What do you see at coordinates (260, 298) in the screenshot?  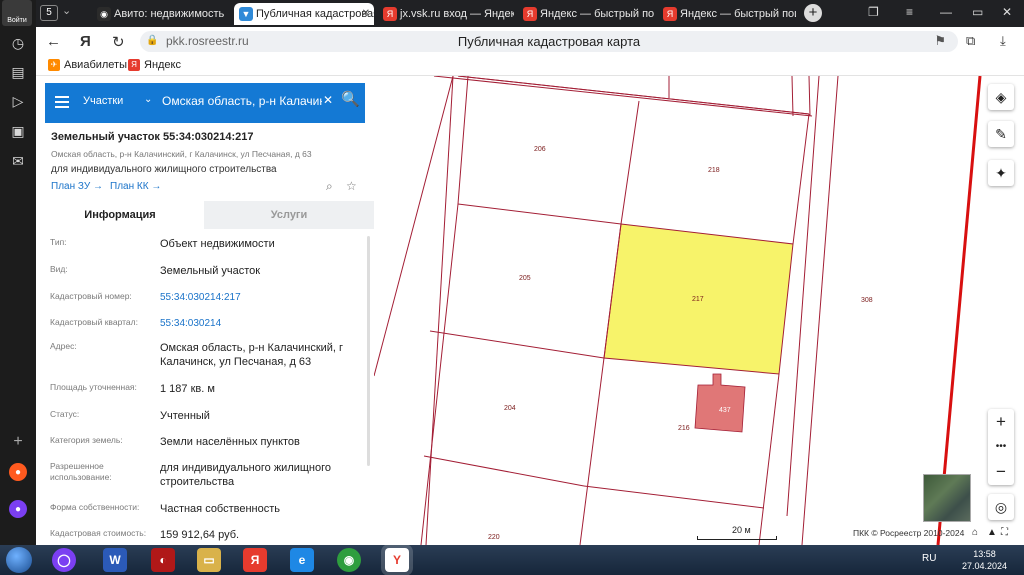 I see `cadastral-number-link: 55:34:030214:217` at bounding box center [260, 298].